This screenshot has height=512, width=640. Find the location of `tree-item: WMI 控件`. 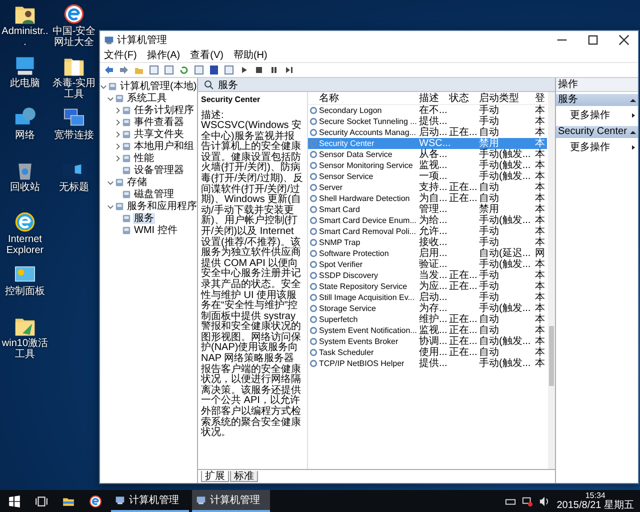

tree-item: WMI 控件 is located at coordinates (155, 230).